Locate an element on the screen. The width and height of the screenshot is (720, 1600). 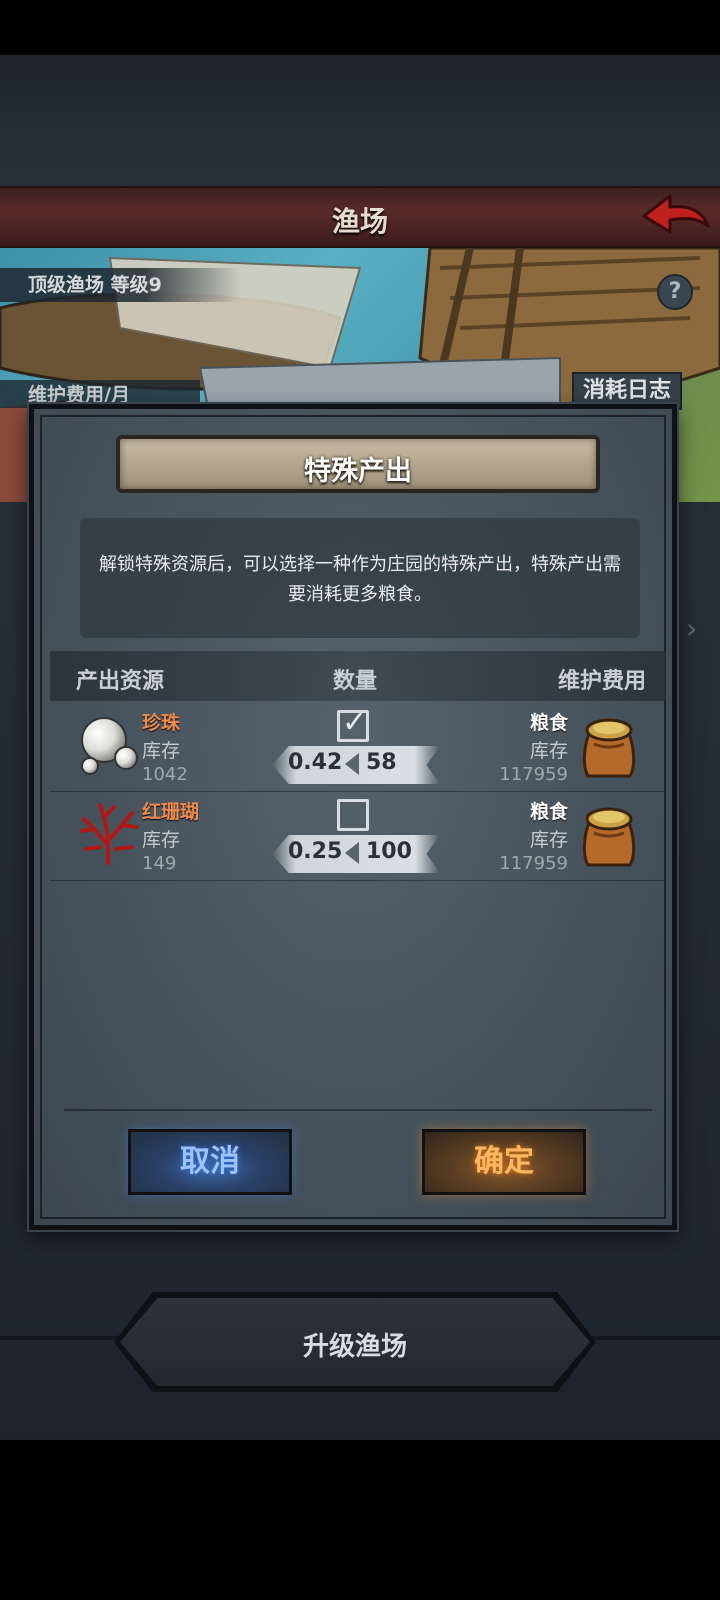
grain-cost-value: 100 is located at coordinates (389, 851).